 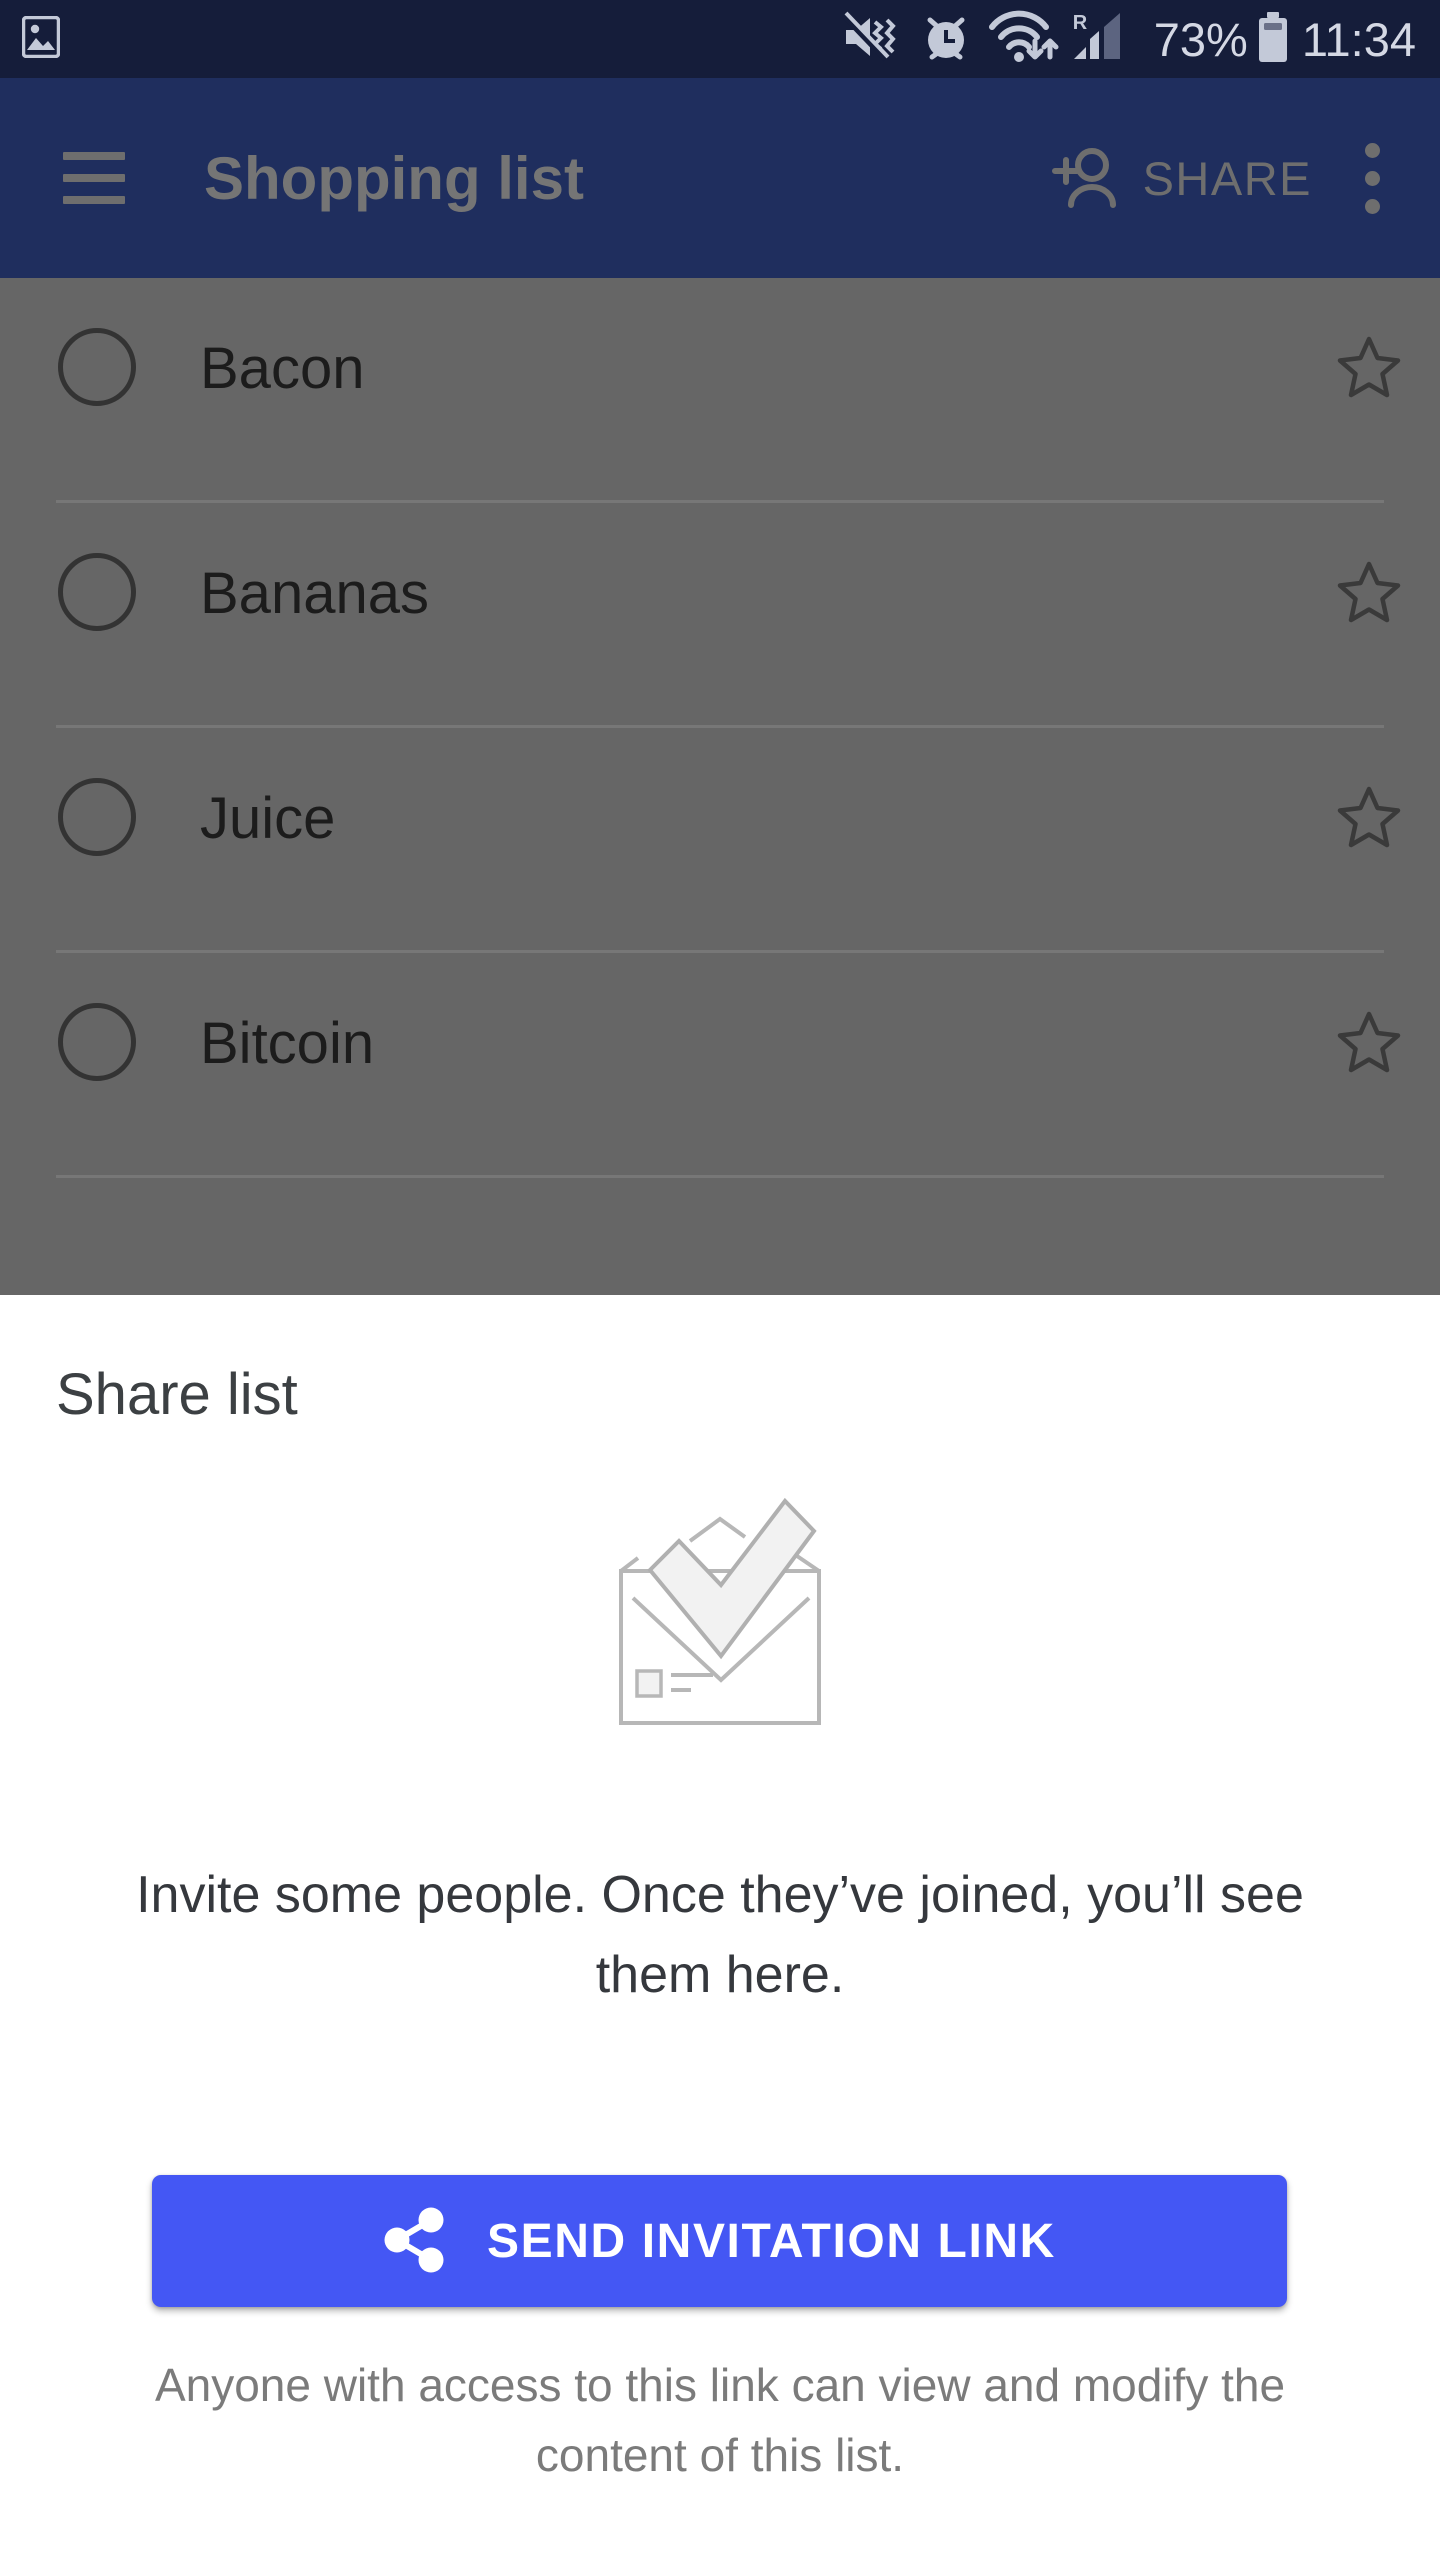 I want to click on list-item-label: Bacon, so click(x=282, y=368).